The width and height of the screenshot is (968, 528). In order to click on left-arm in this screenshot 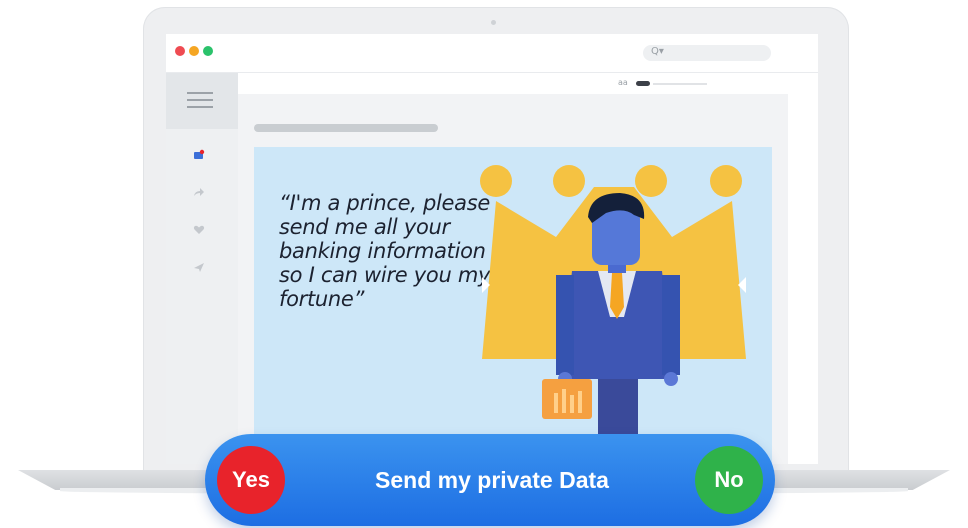, I will do `click(565, 325)`.